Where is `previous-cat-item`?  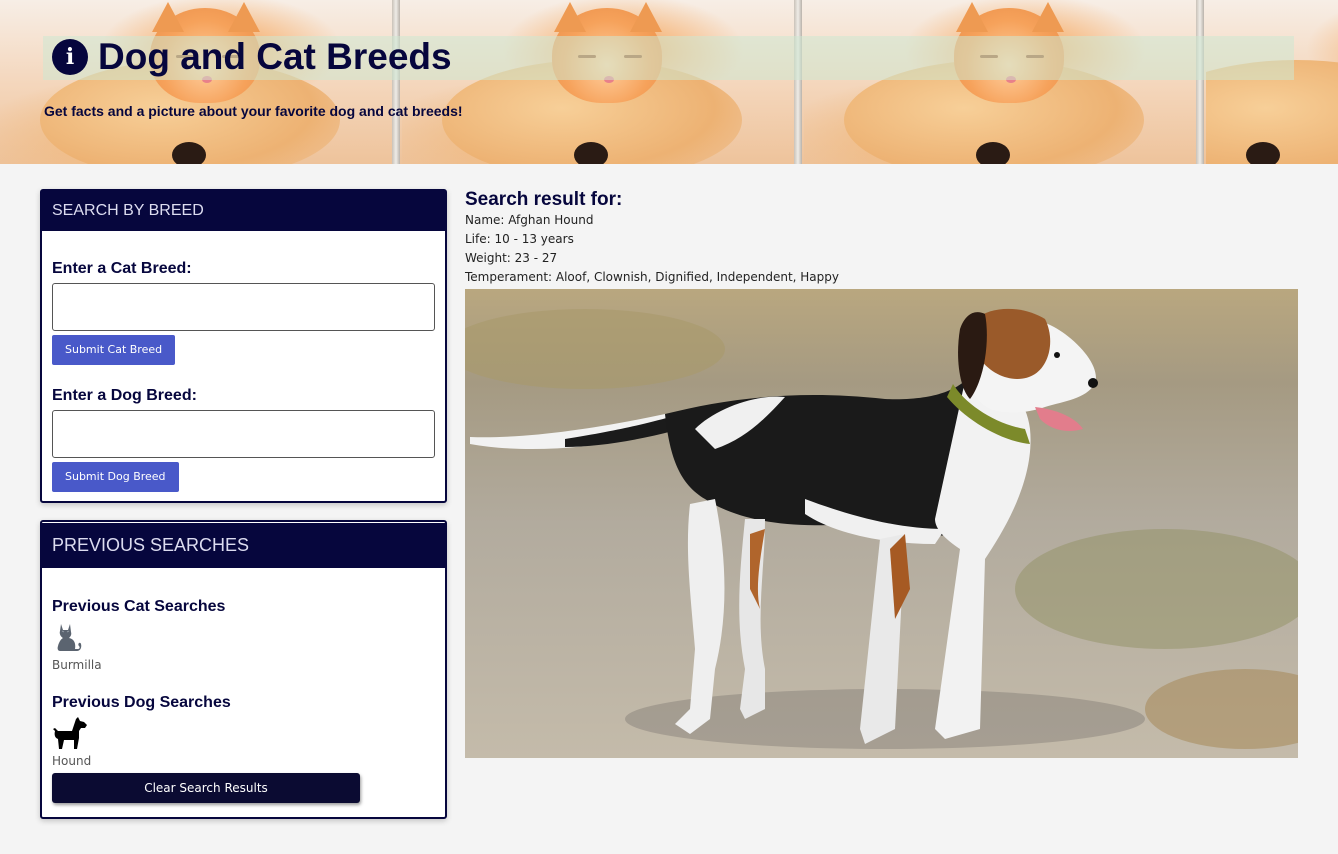
previous-cat-item is located at coordinates (243, 637).